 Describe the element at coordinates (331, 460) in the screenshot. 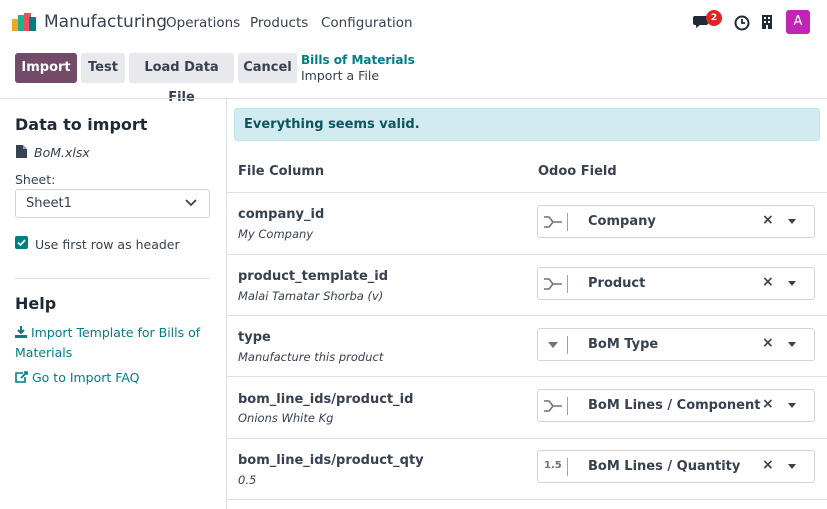

I see `column-name: bom_line_ids/product_qty` at that location.